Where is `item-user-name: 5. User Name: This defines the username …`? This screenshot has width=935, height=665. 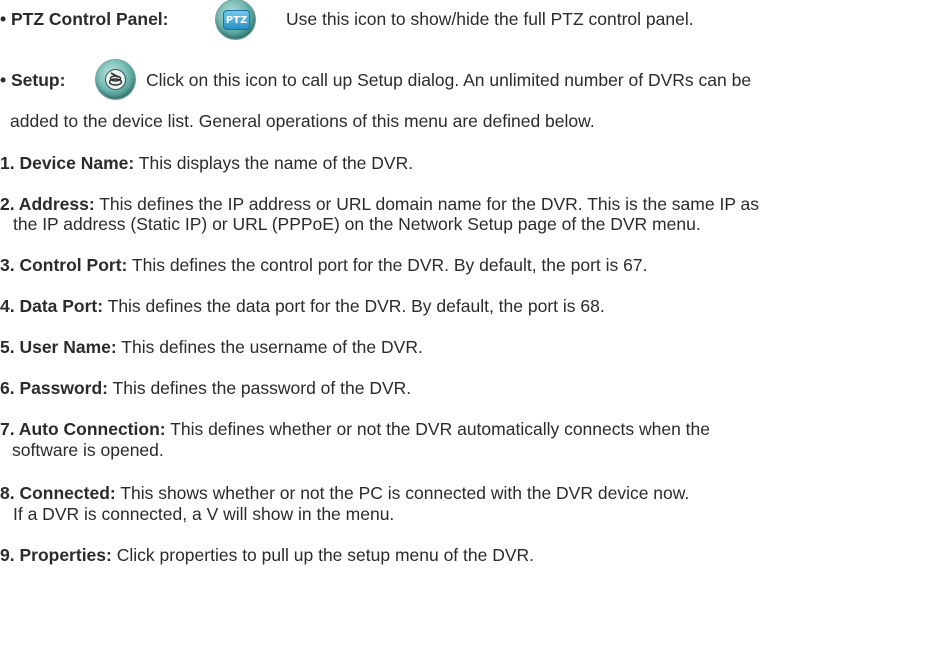 item-user-name: 5. User Name: This defines the username … is located at coordinates (211, 347).